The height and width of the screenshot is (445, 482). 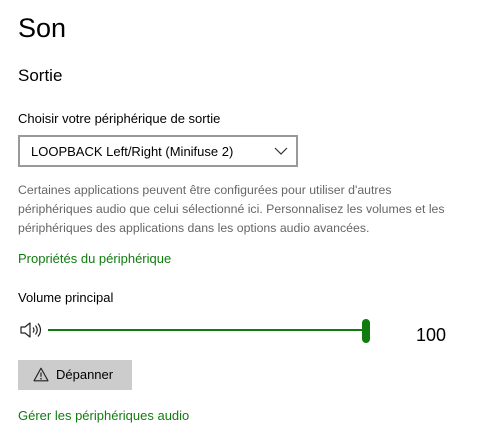 What do you see at coordinates (431, 335) in the screenshot?
I see `volume-value: 100` at bounding box center [431, 335].